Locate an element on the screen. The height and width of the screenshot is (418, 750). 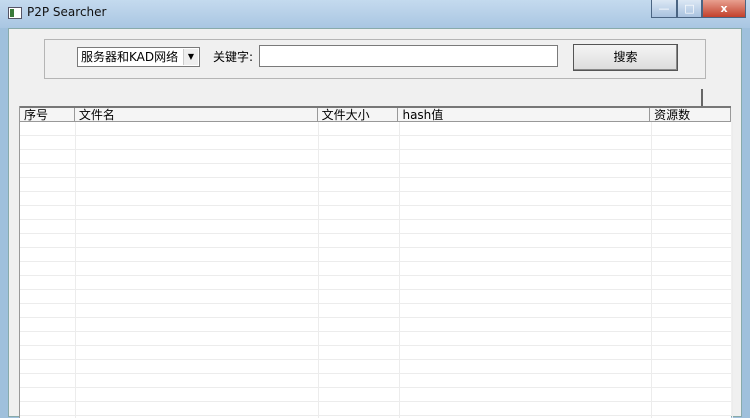
network-select-value: 服务器和KAD网络 is located at coordinates (130, 57).